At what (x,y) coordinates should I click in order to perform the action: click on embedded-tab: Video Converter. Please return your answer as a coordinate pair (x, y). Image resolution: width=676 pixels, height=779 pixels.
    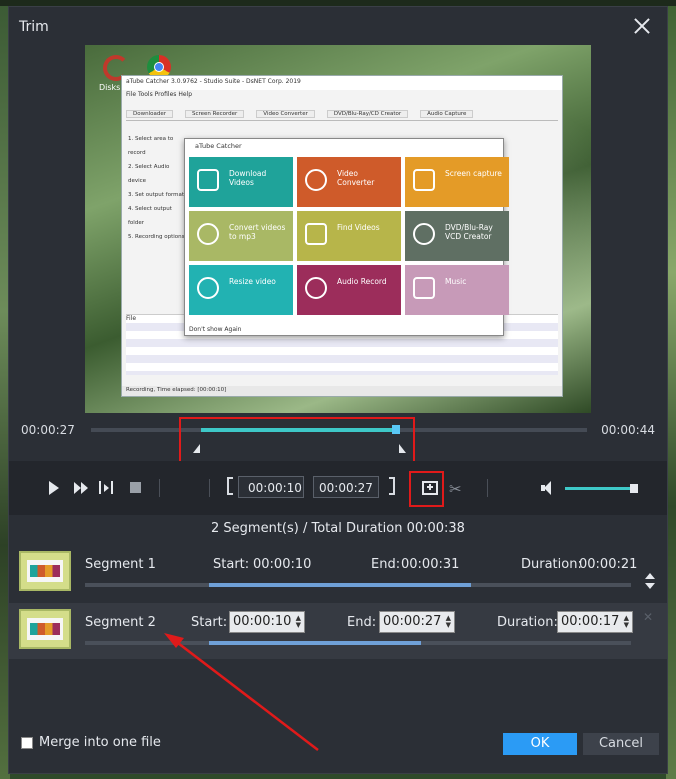
    Looking at the image, I should click on (285, 114).